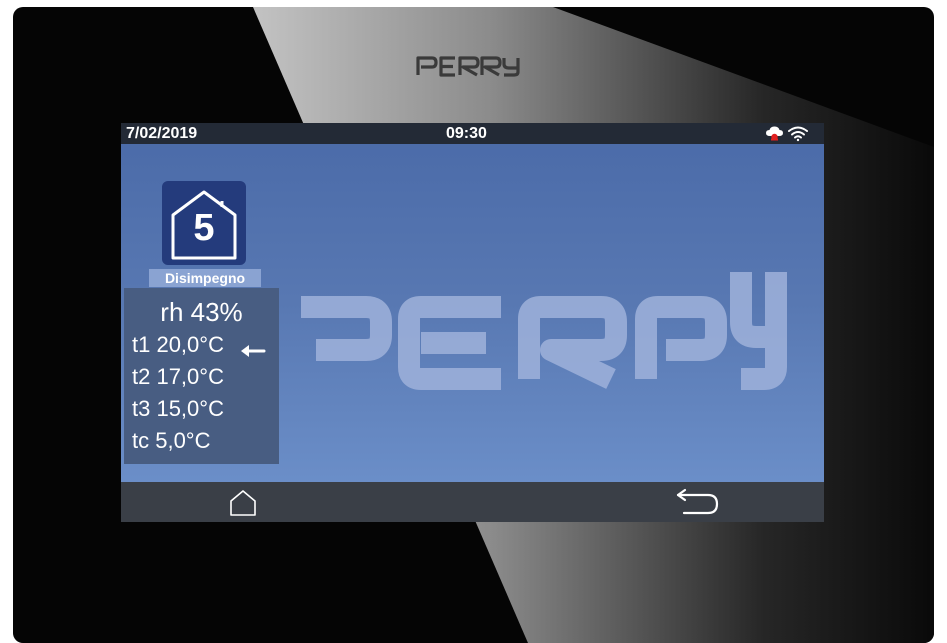  I want to click on back-button, so click(697, 503).